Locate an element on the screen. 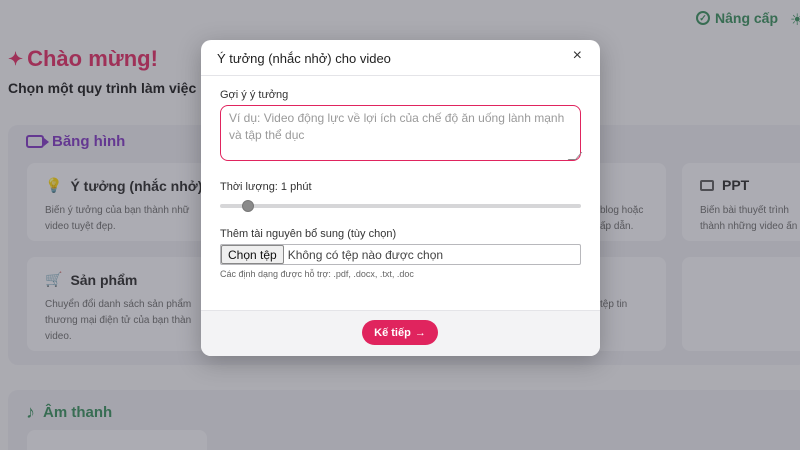 The height and width of the screenshot is (450, 800). modal-title: Ý tưởng (nhắc nhở) cho video is located at coordinates (304, 58).